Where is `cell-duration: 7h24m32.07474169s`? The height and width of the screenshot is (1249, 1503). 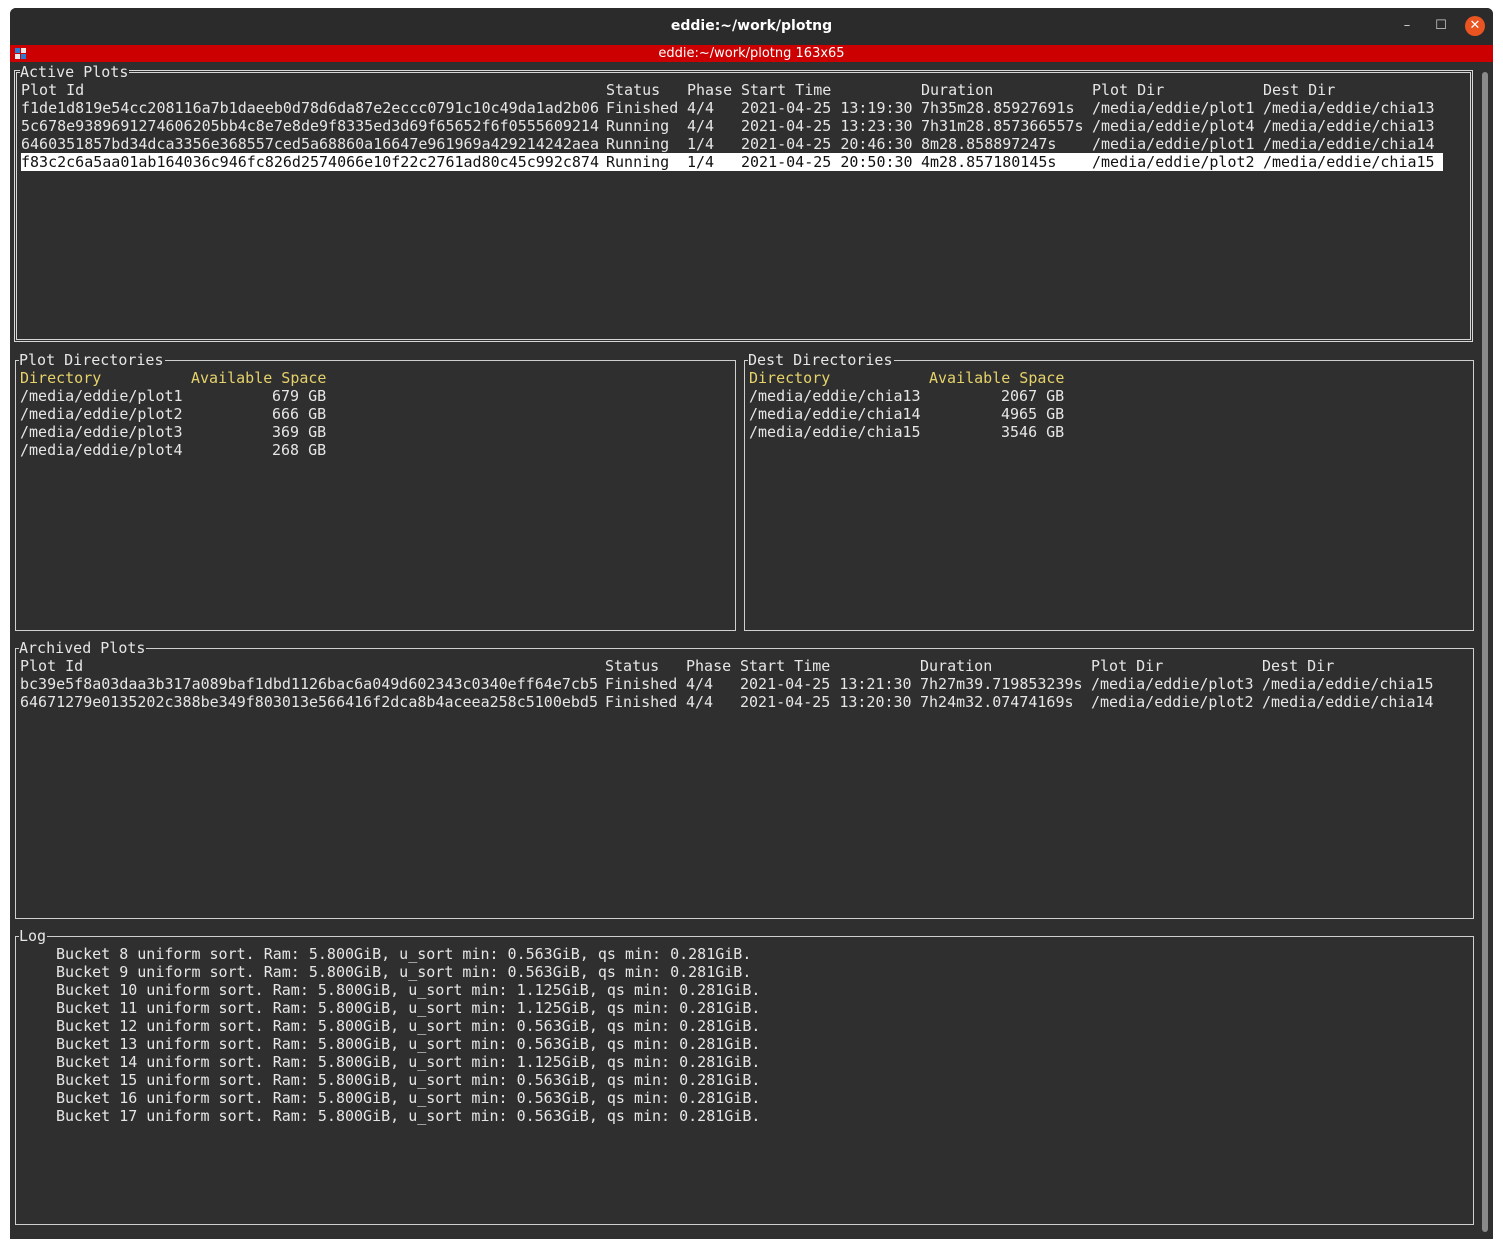 cell-duration: 7h24m32.07474169s is located at coordinates (997, 702).